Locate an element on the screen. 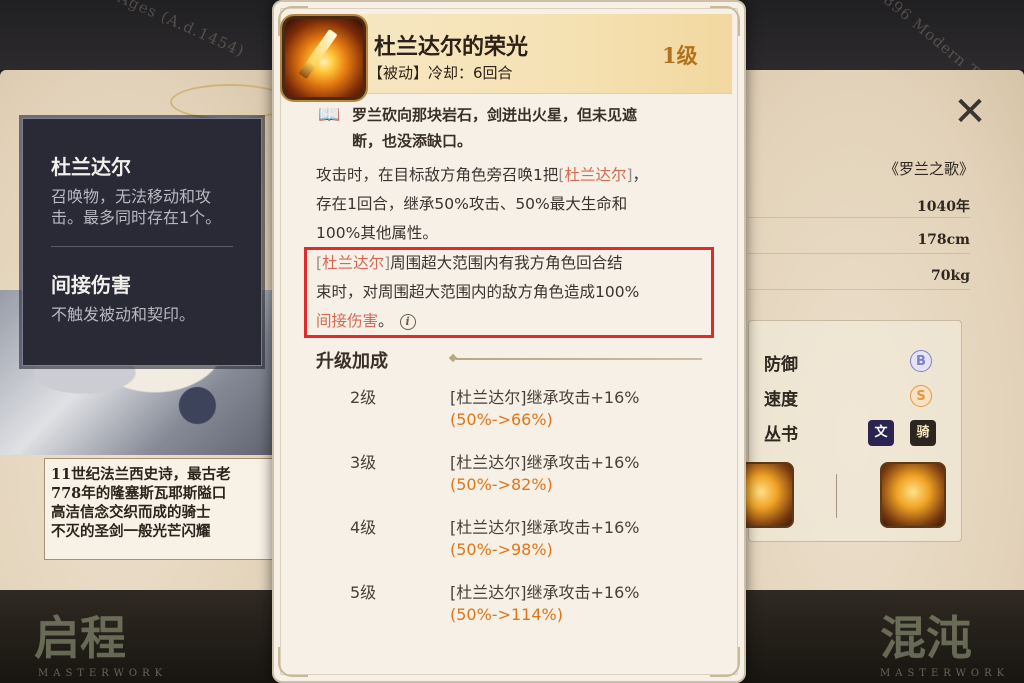  info-icon: i is located at coordinates (407, 322).